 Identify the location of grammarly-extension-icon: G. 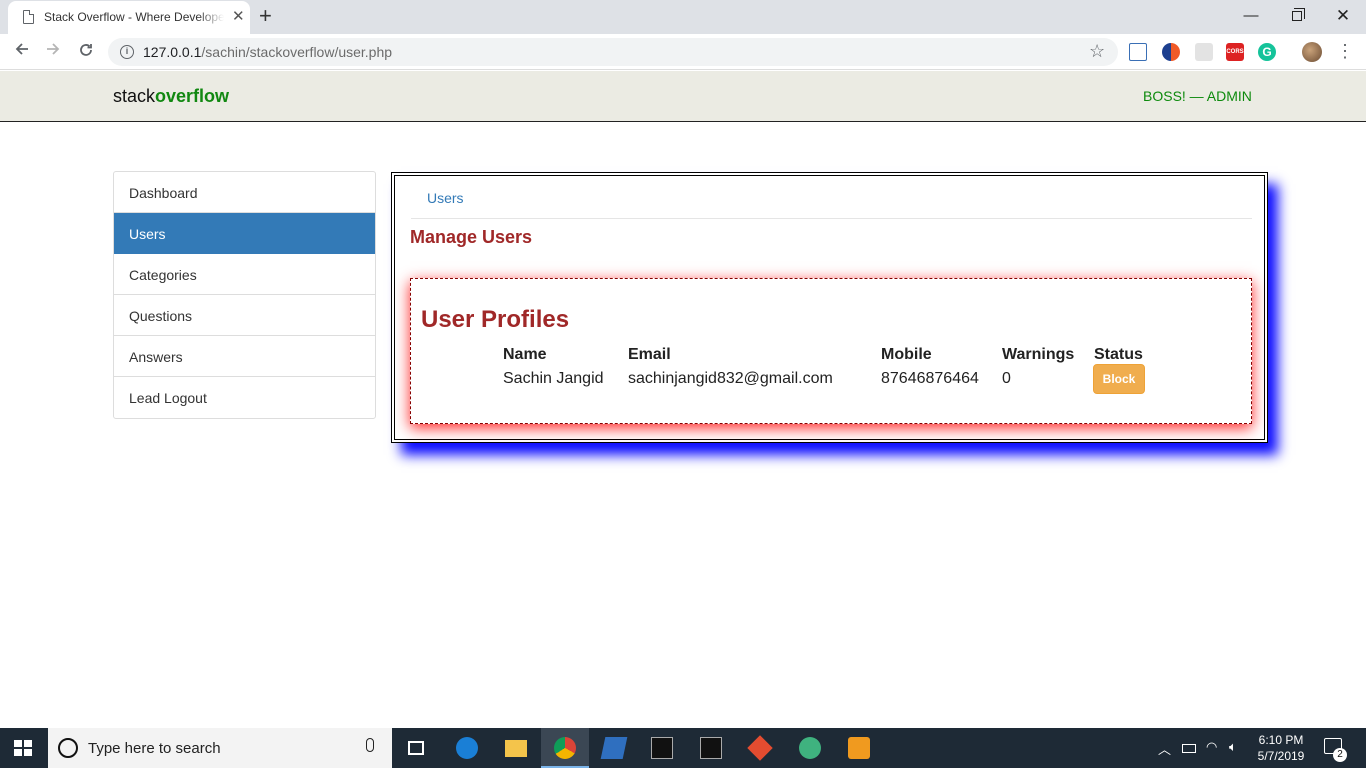
(1267, 52).